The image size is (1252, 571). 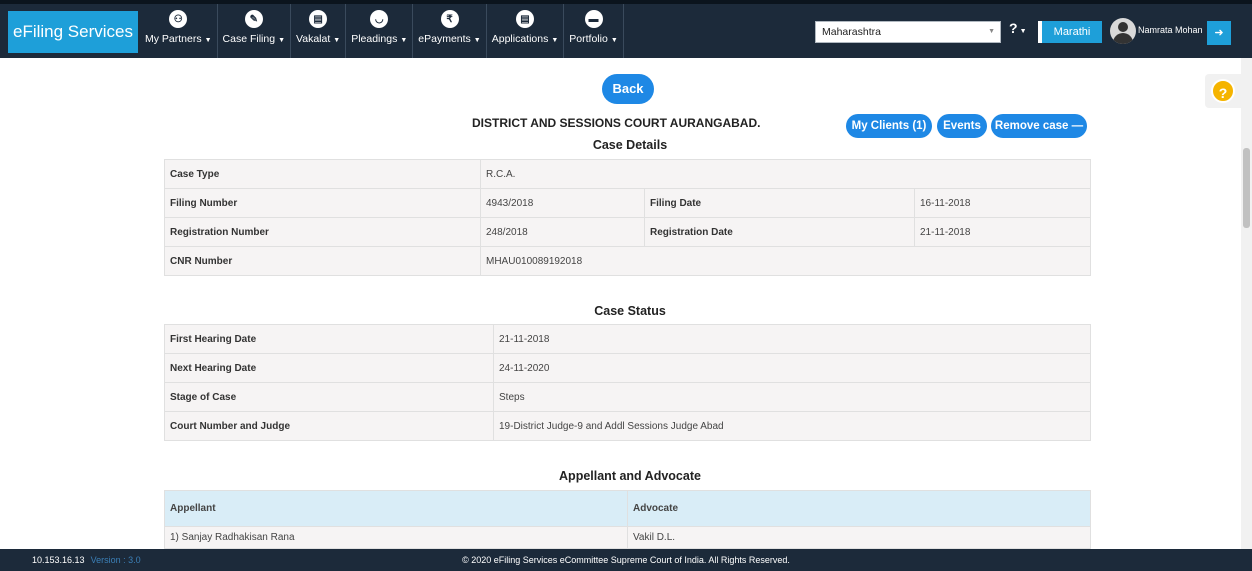 I want to click on table-row: 1) Sanjay Radhakisan Rana Vakil D.L., so click(x=627, y=537).